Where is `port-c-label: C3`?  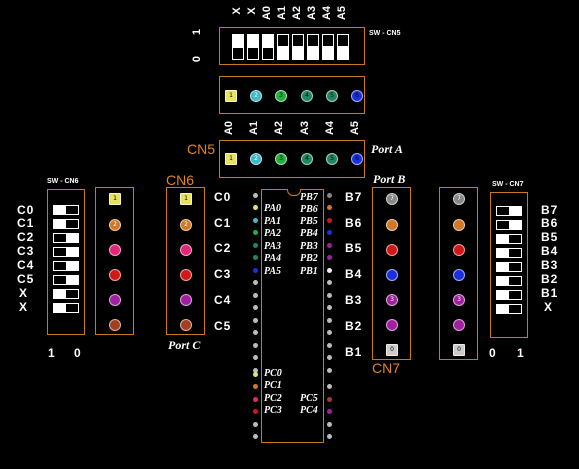 port-c-label: C3 is located at coordinates (223, 274).